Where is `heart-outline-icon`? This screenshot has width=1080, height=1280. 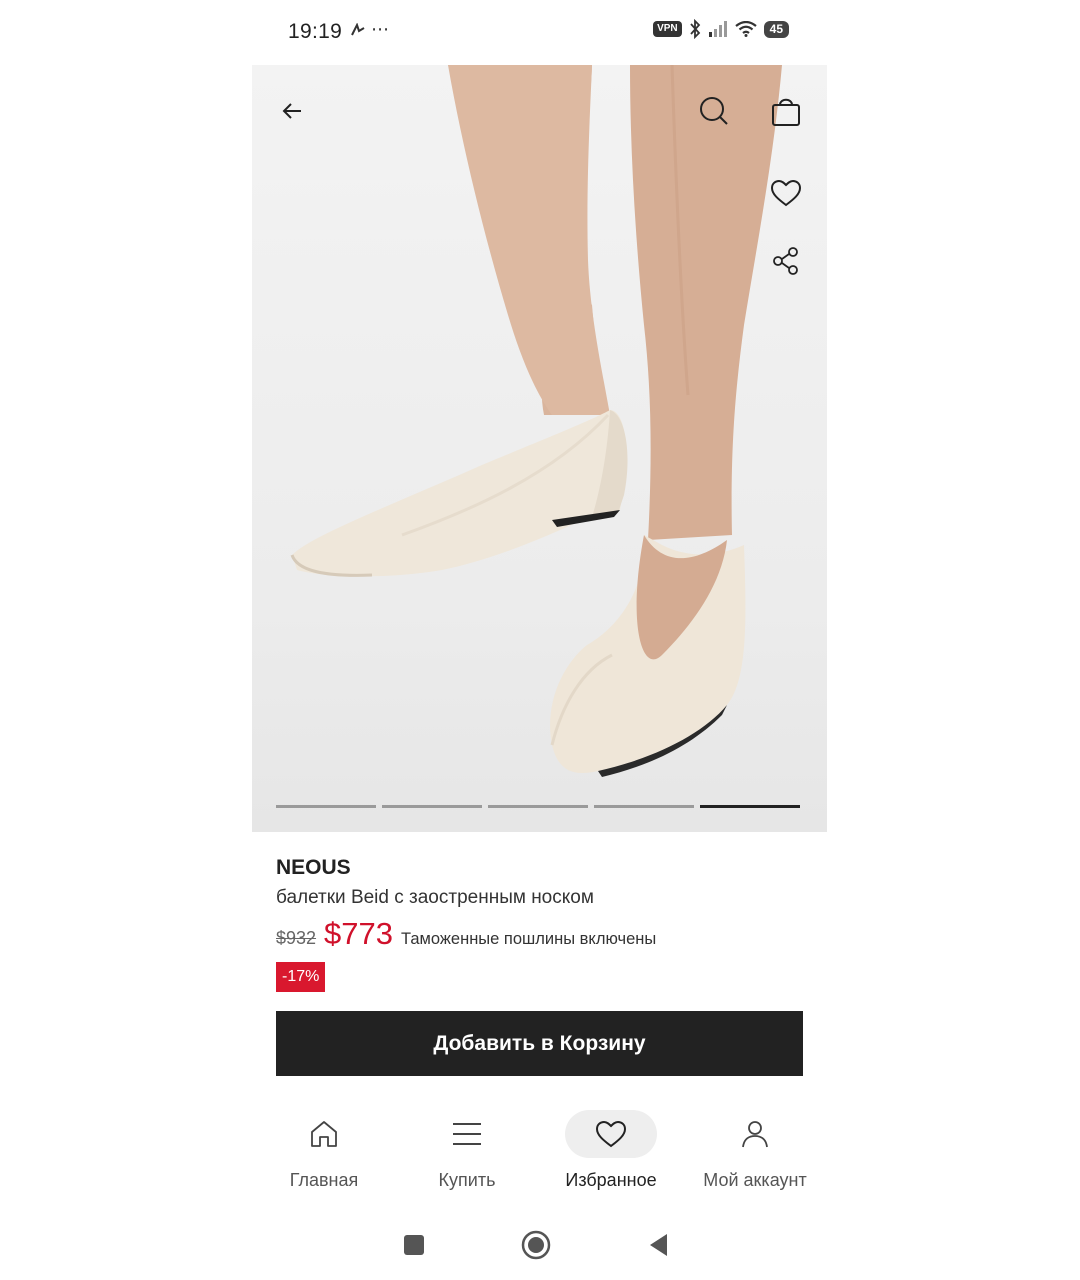 heart-outline-icon is located at coordinates (786, 193).